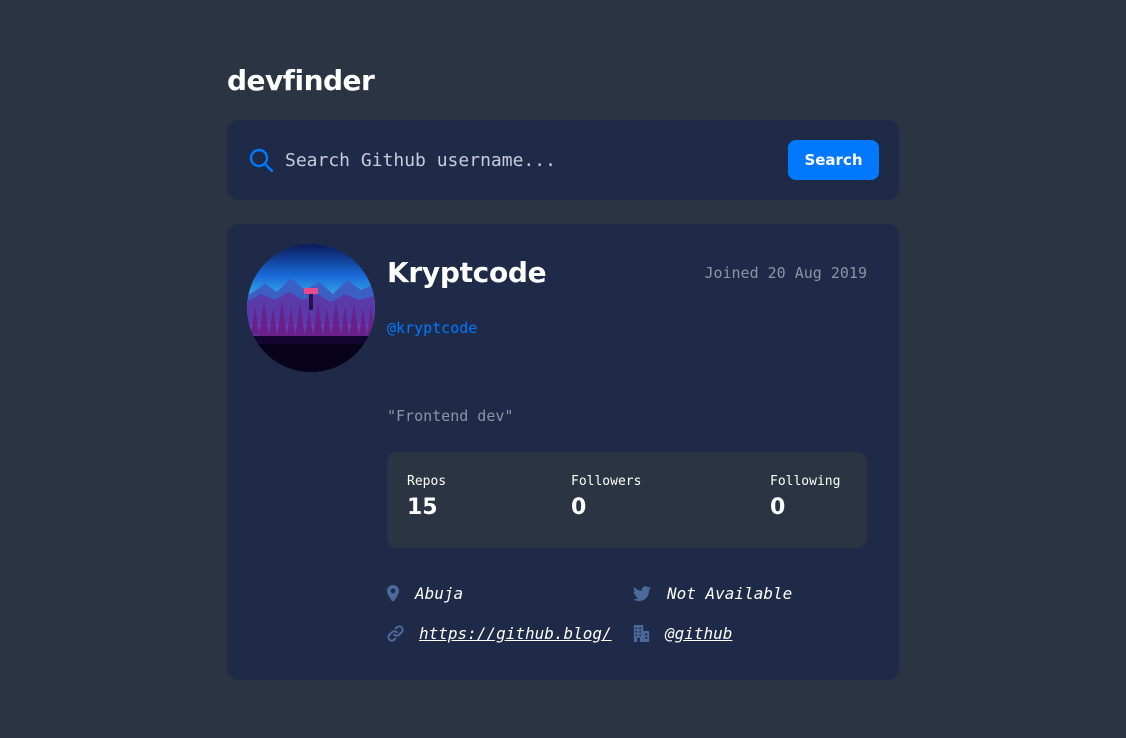 The width and height of the screenshot is (1126, 738). What do you see at coordinates (649, 633) in the screenshot?
I see `building-icon` at bounding box center [649, 633].